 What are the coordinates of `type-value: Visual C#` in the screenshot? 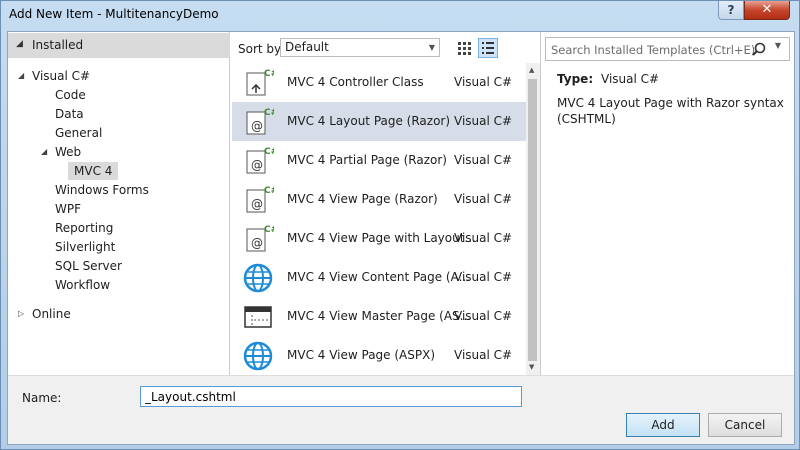 It's located at (630, 79).